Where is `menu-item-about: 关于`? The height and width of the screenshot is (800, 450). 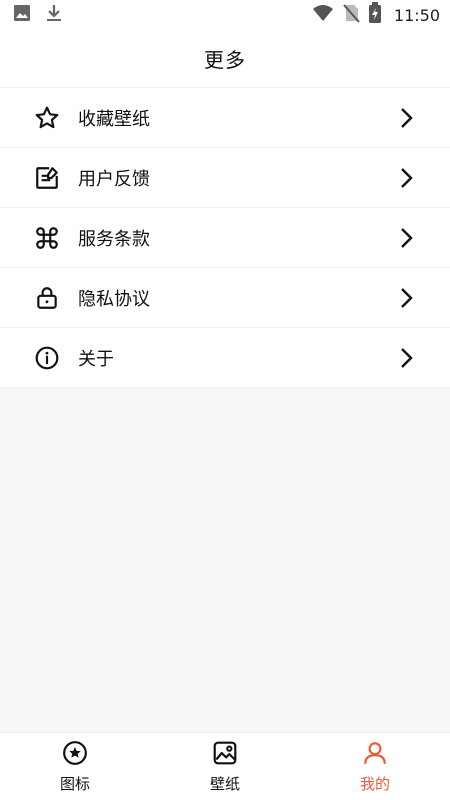 menu-item-about: 关于 is located at coordinates (225, 357).